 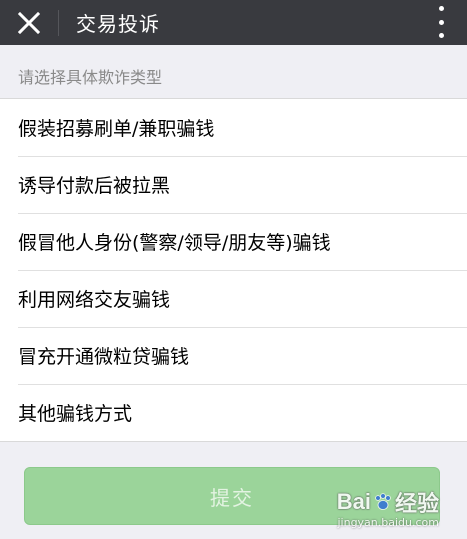 I want to click on list-item-blocked-after-payment: 诱导付款后被拉黑, so click(x=233, y=184).